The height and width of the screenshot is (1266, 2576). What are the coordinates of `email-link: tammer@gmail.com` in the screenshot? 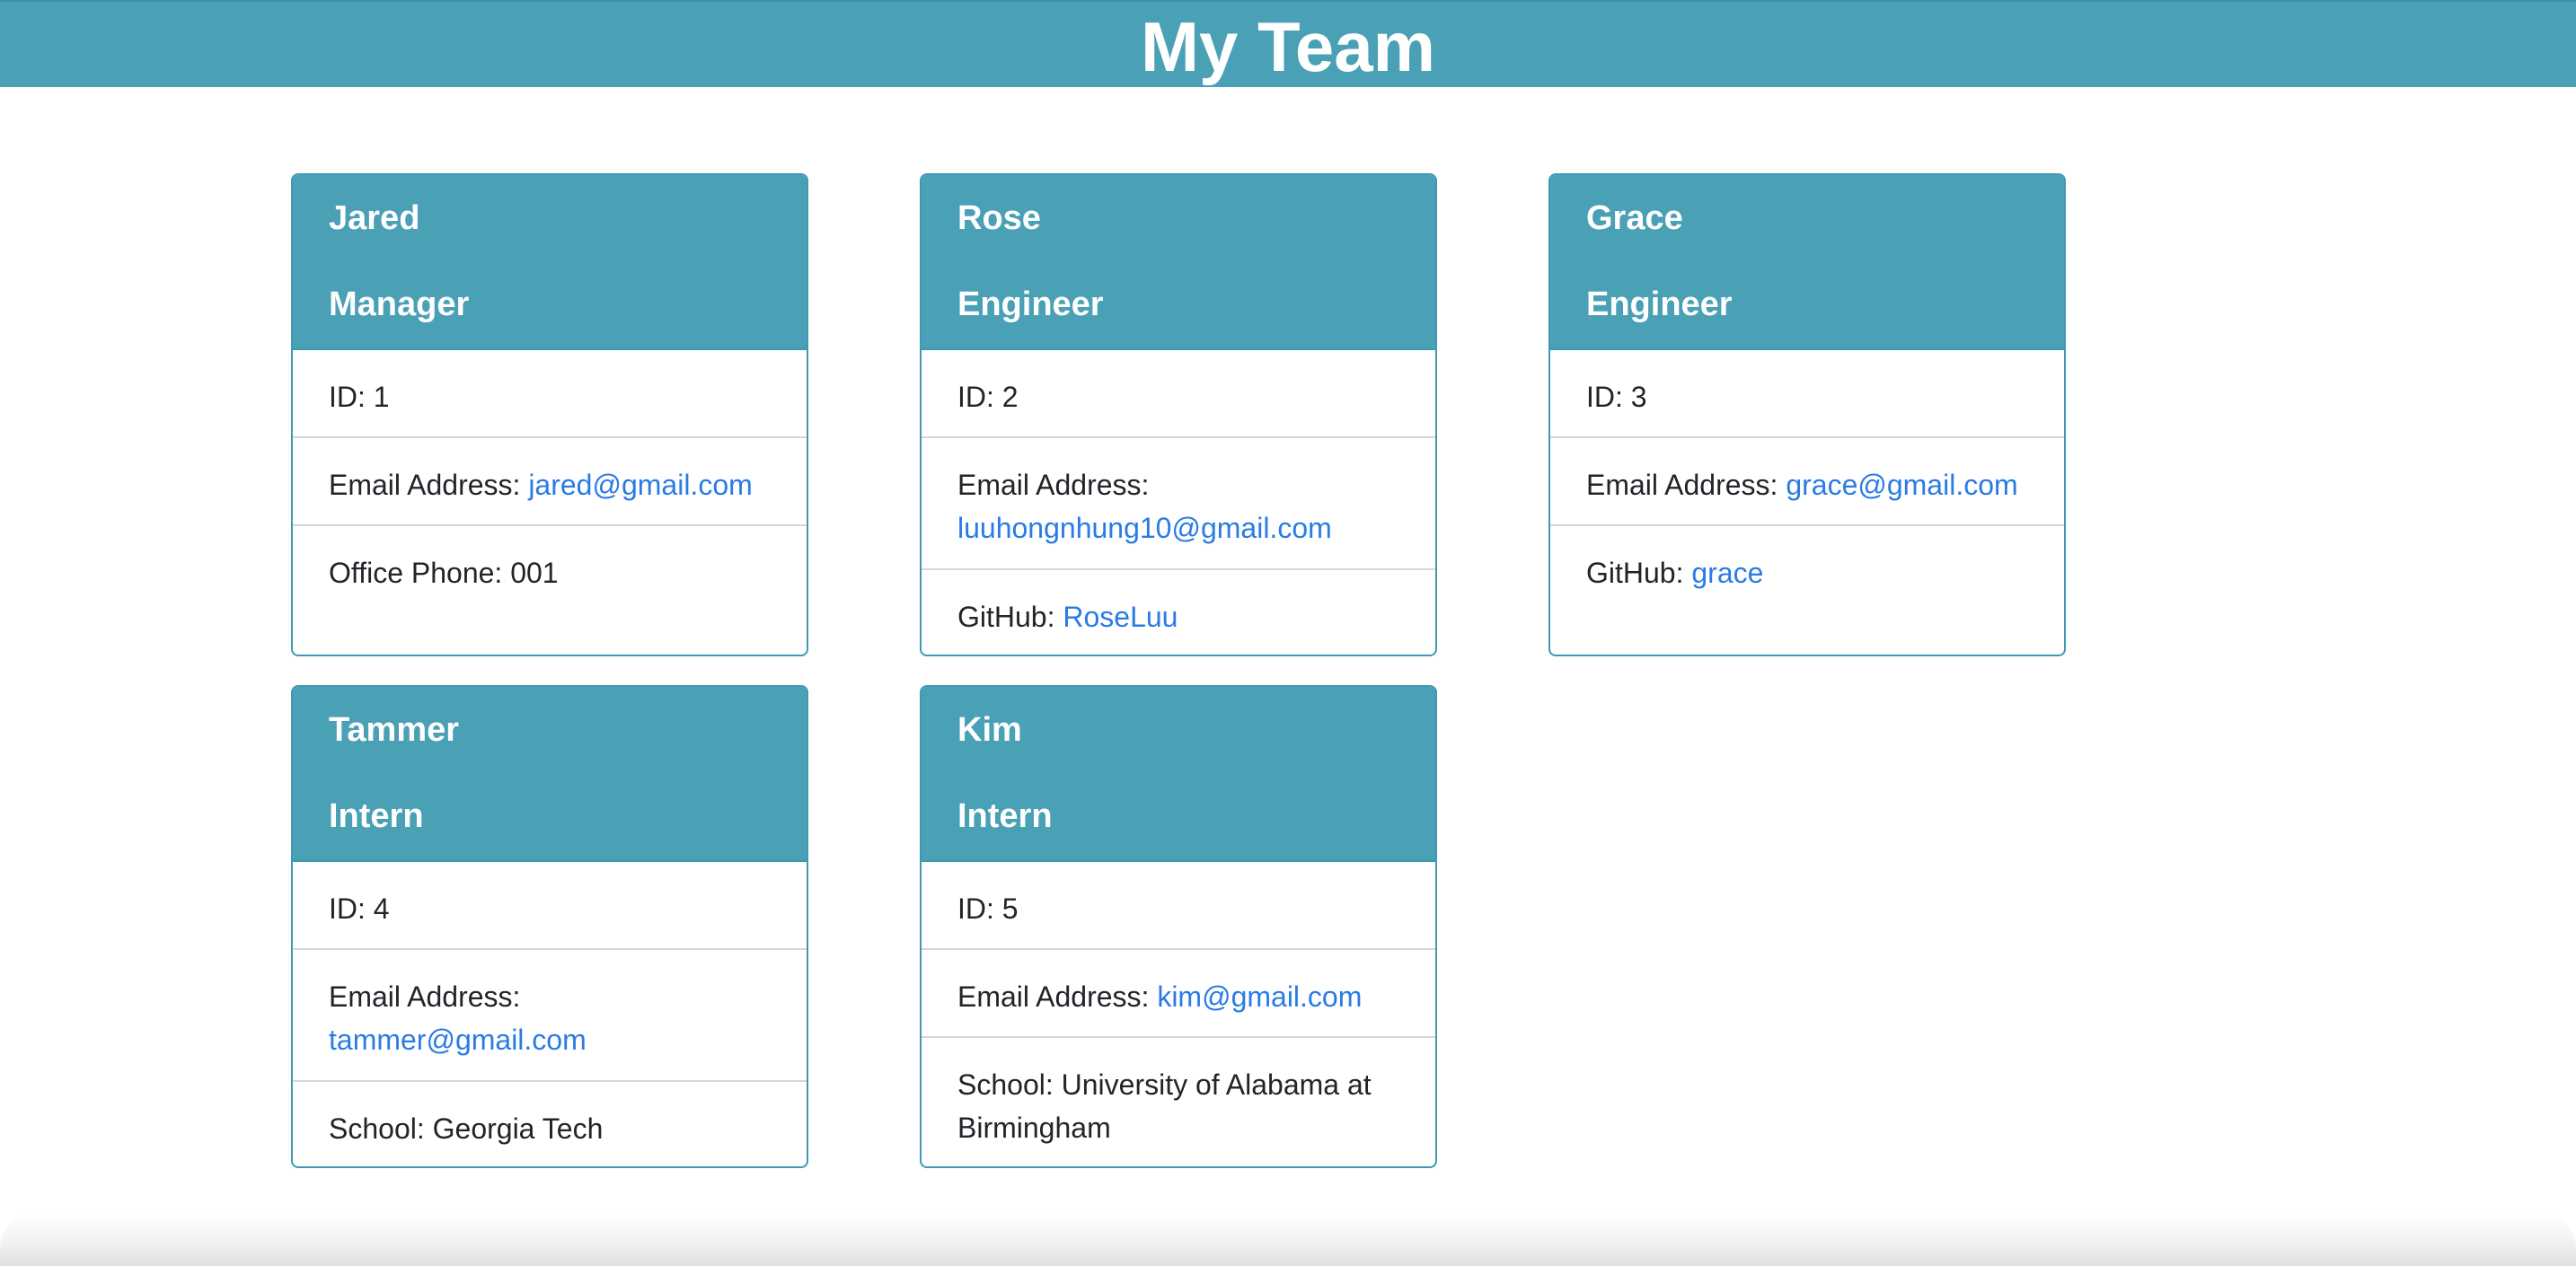 It's located at (458, 1040).